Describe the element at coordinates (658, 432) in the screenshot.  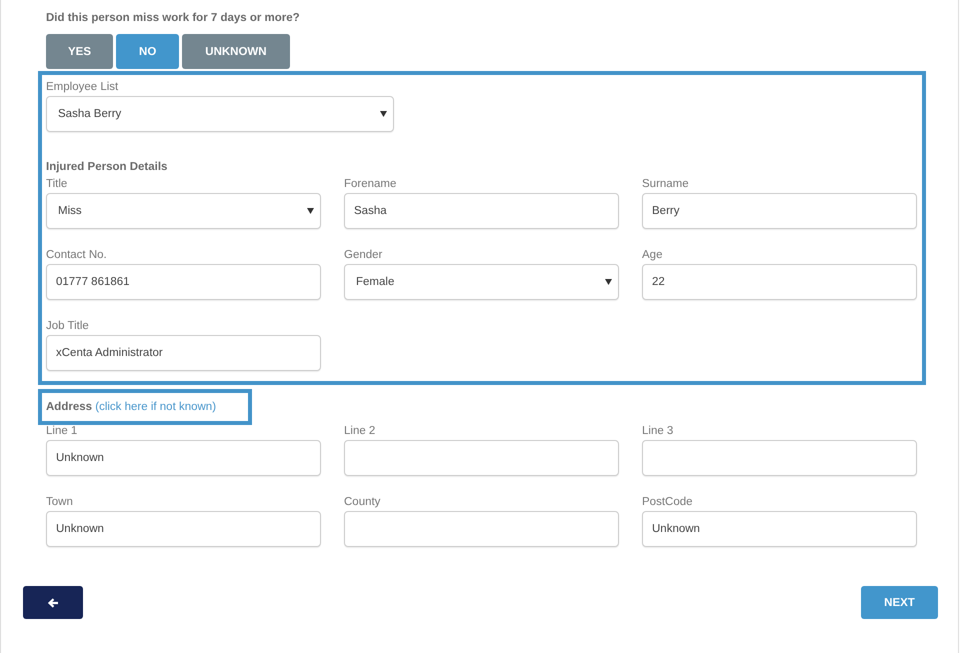
I see `field-label: Line 3` at that location.